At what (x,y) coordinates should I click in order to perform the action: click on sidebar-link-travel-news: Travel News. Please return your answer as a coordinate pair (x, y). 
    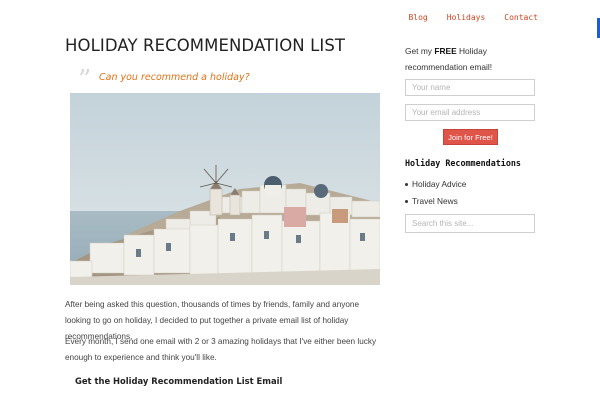
    Looking at the image, I should click on (435, 201).